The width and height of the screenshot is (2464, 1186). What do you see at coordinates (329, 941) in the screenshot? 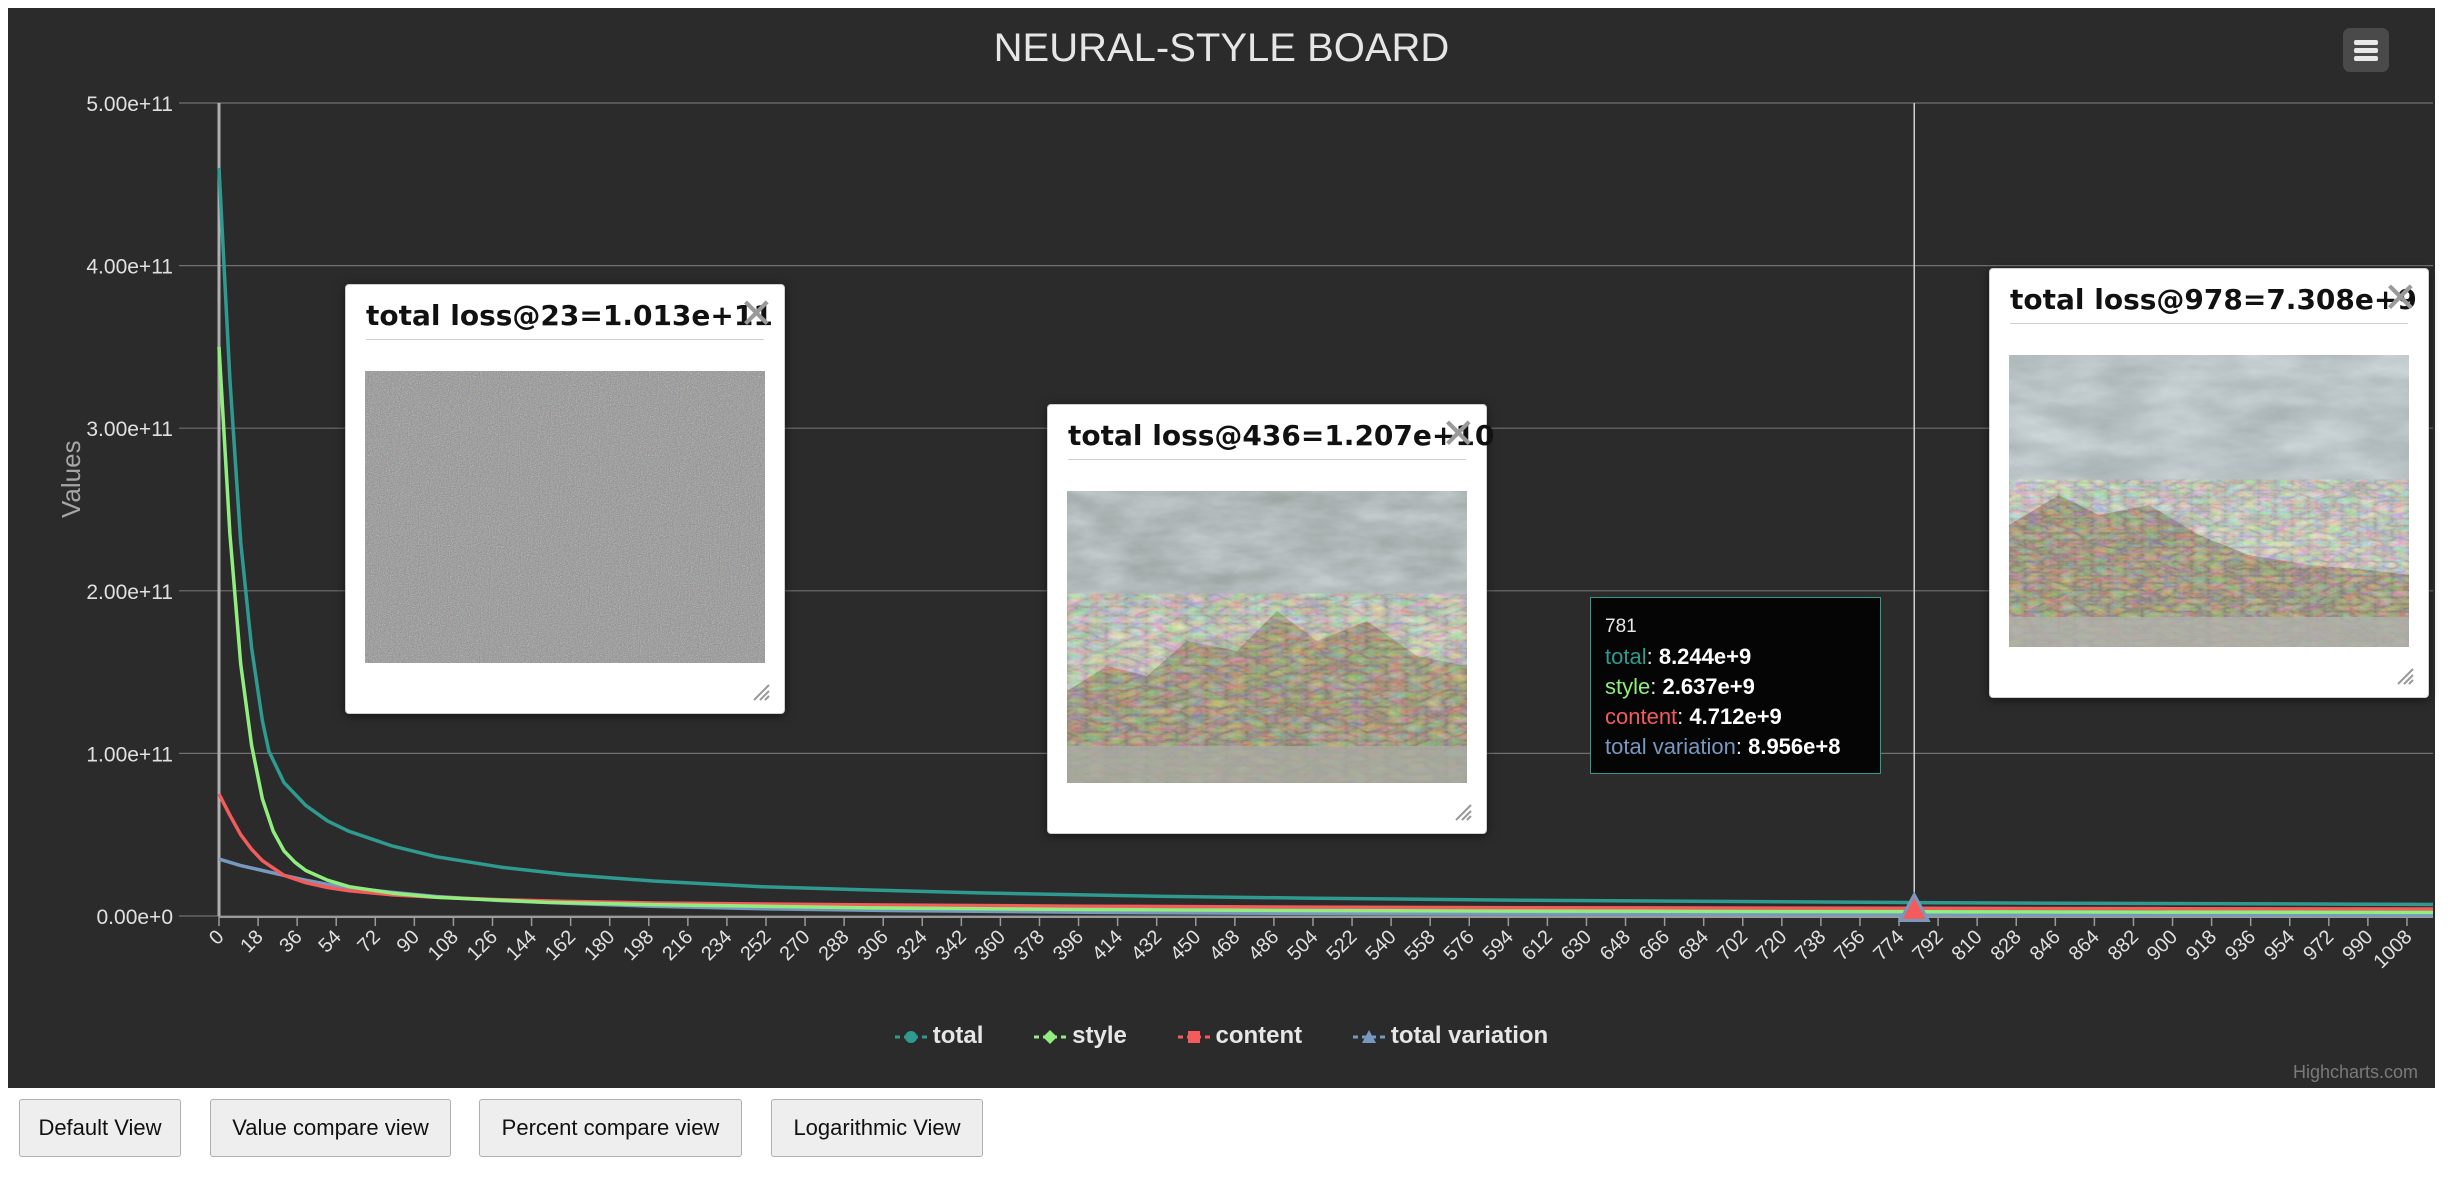
I see `x-tick-label: 54` at bounding box center [329, 941].